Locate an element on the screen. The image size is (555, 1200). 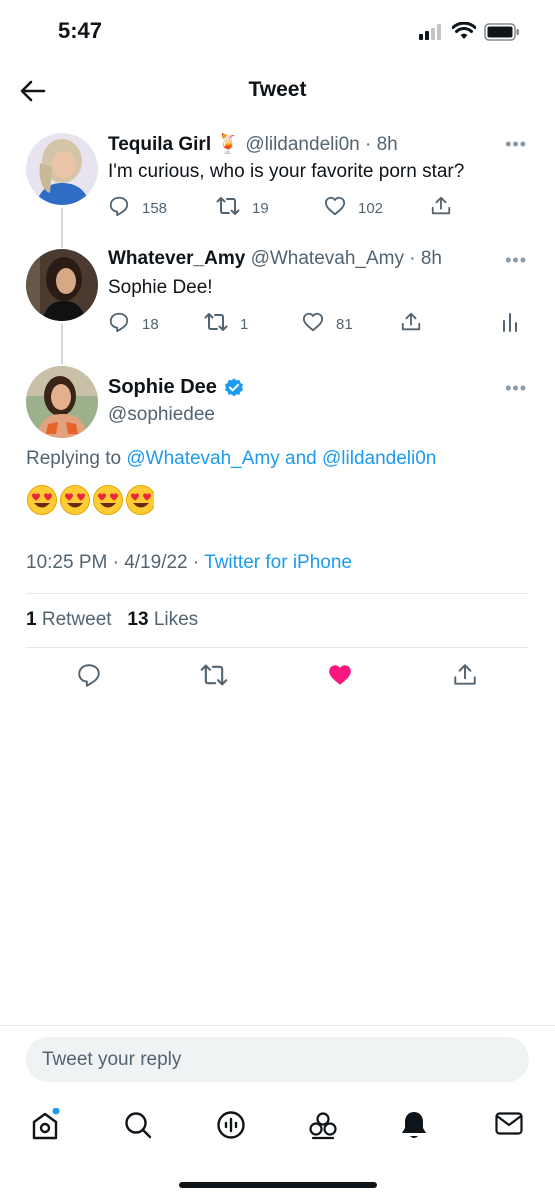
analytics-button is located at coordinates (516, 324).